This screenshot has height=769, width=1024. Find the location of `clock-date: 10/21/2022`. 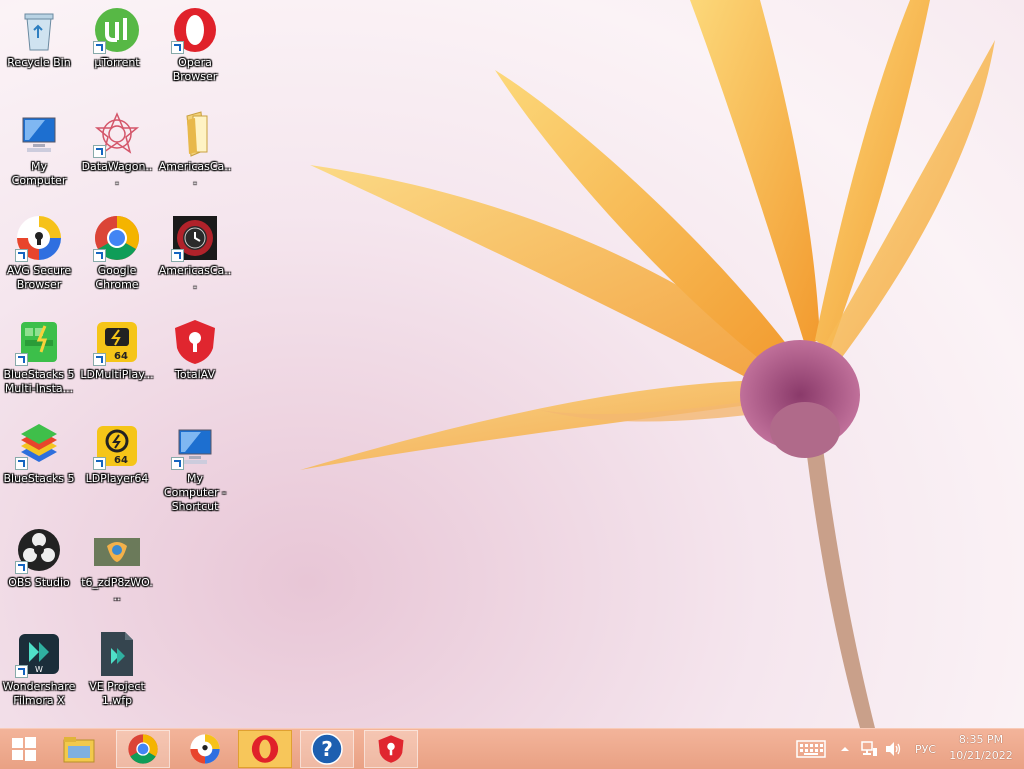

clock-date: 10/21/2022 is located at coordinates (981, 755).